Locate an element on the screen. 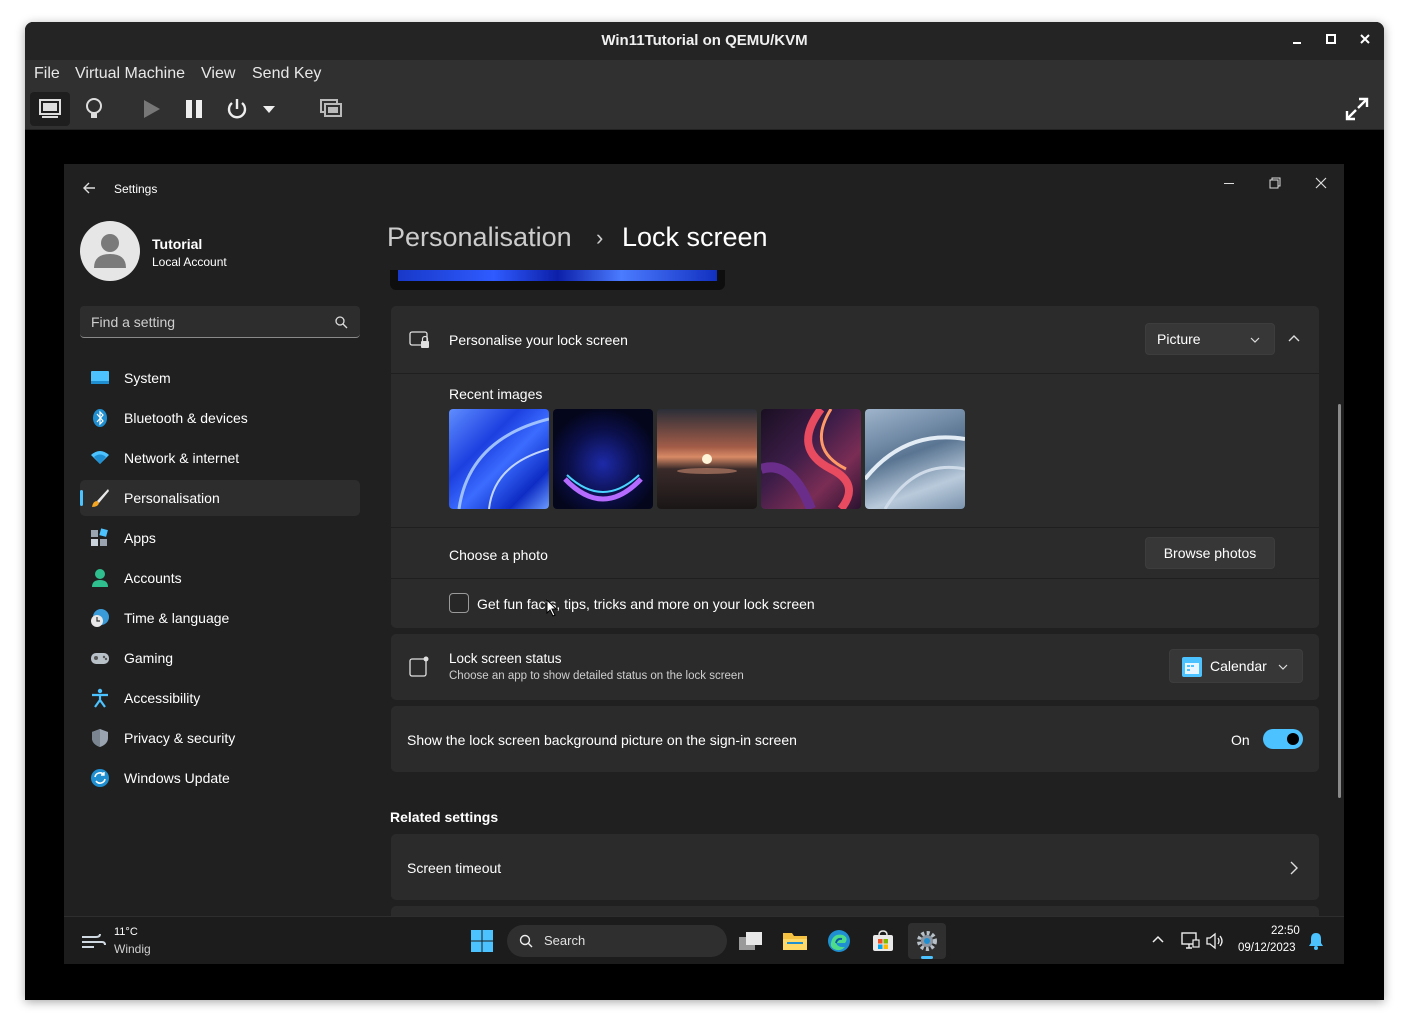 This screenshot has width=1409, height=1028. menu-bar: File Virtual Machine View Send Key is located at coordinates (704, 74).